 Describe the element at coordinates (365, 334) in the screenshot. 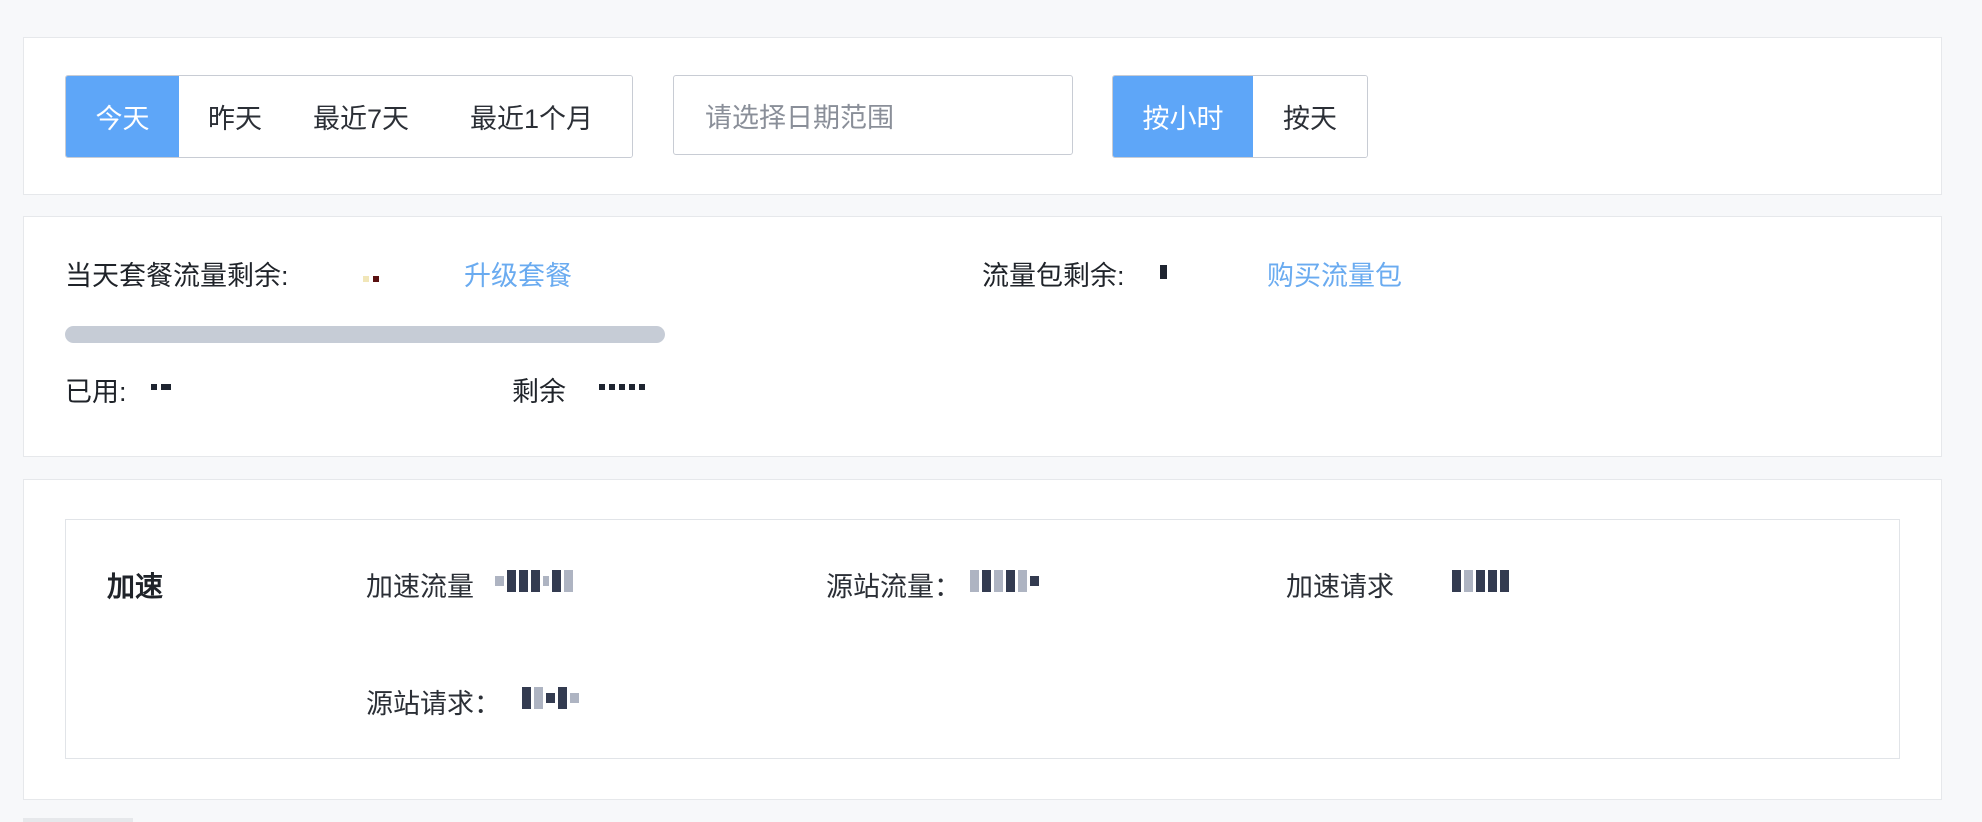

I see `quota-progress-bar` at that location.